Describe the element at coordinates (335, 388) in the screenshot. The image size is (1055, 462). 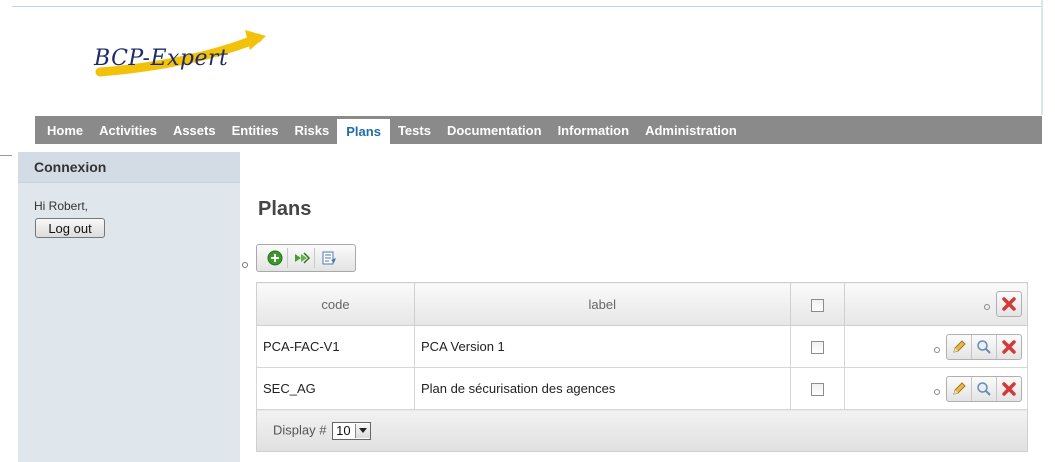
I see `row-code: SEC_AG` at that location.